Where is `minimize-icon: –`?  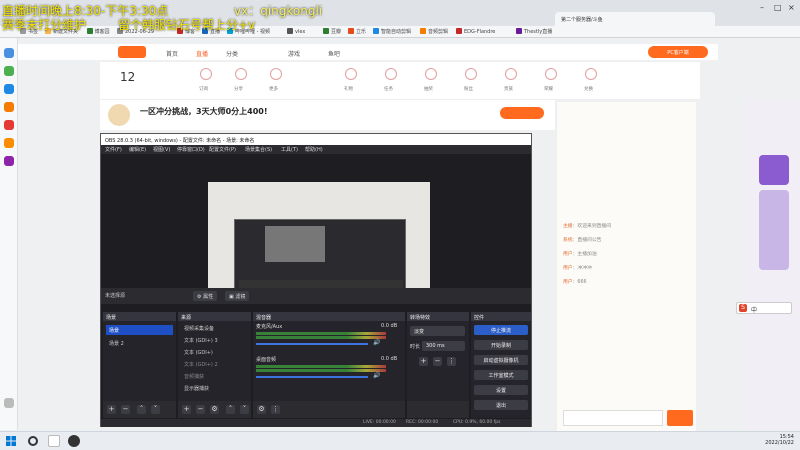
minimize-icon: – is located at coordinates (762, 7).